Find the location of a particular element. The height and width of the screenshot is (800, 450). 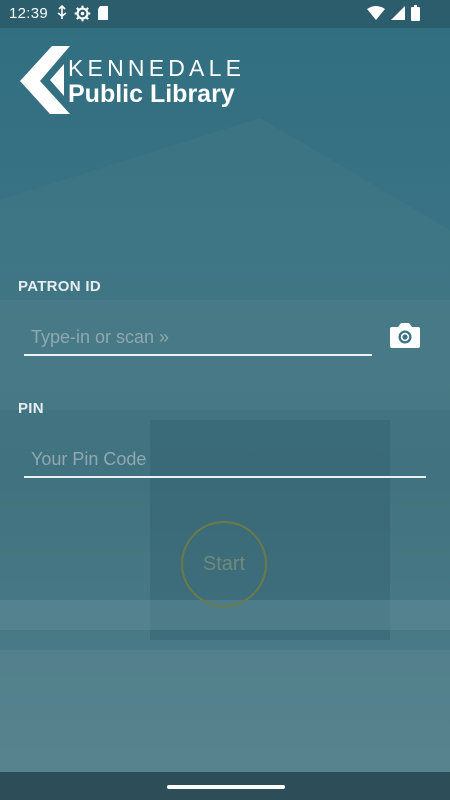

logo-text-kennedale: KENNEDALE is located at coordinates (157, 68).